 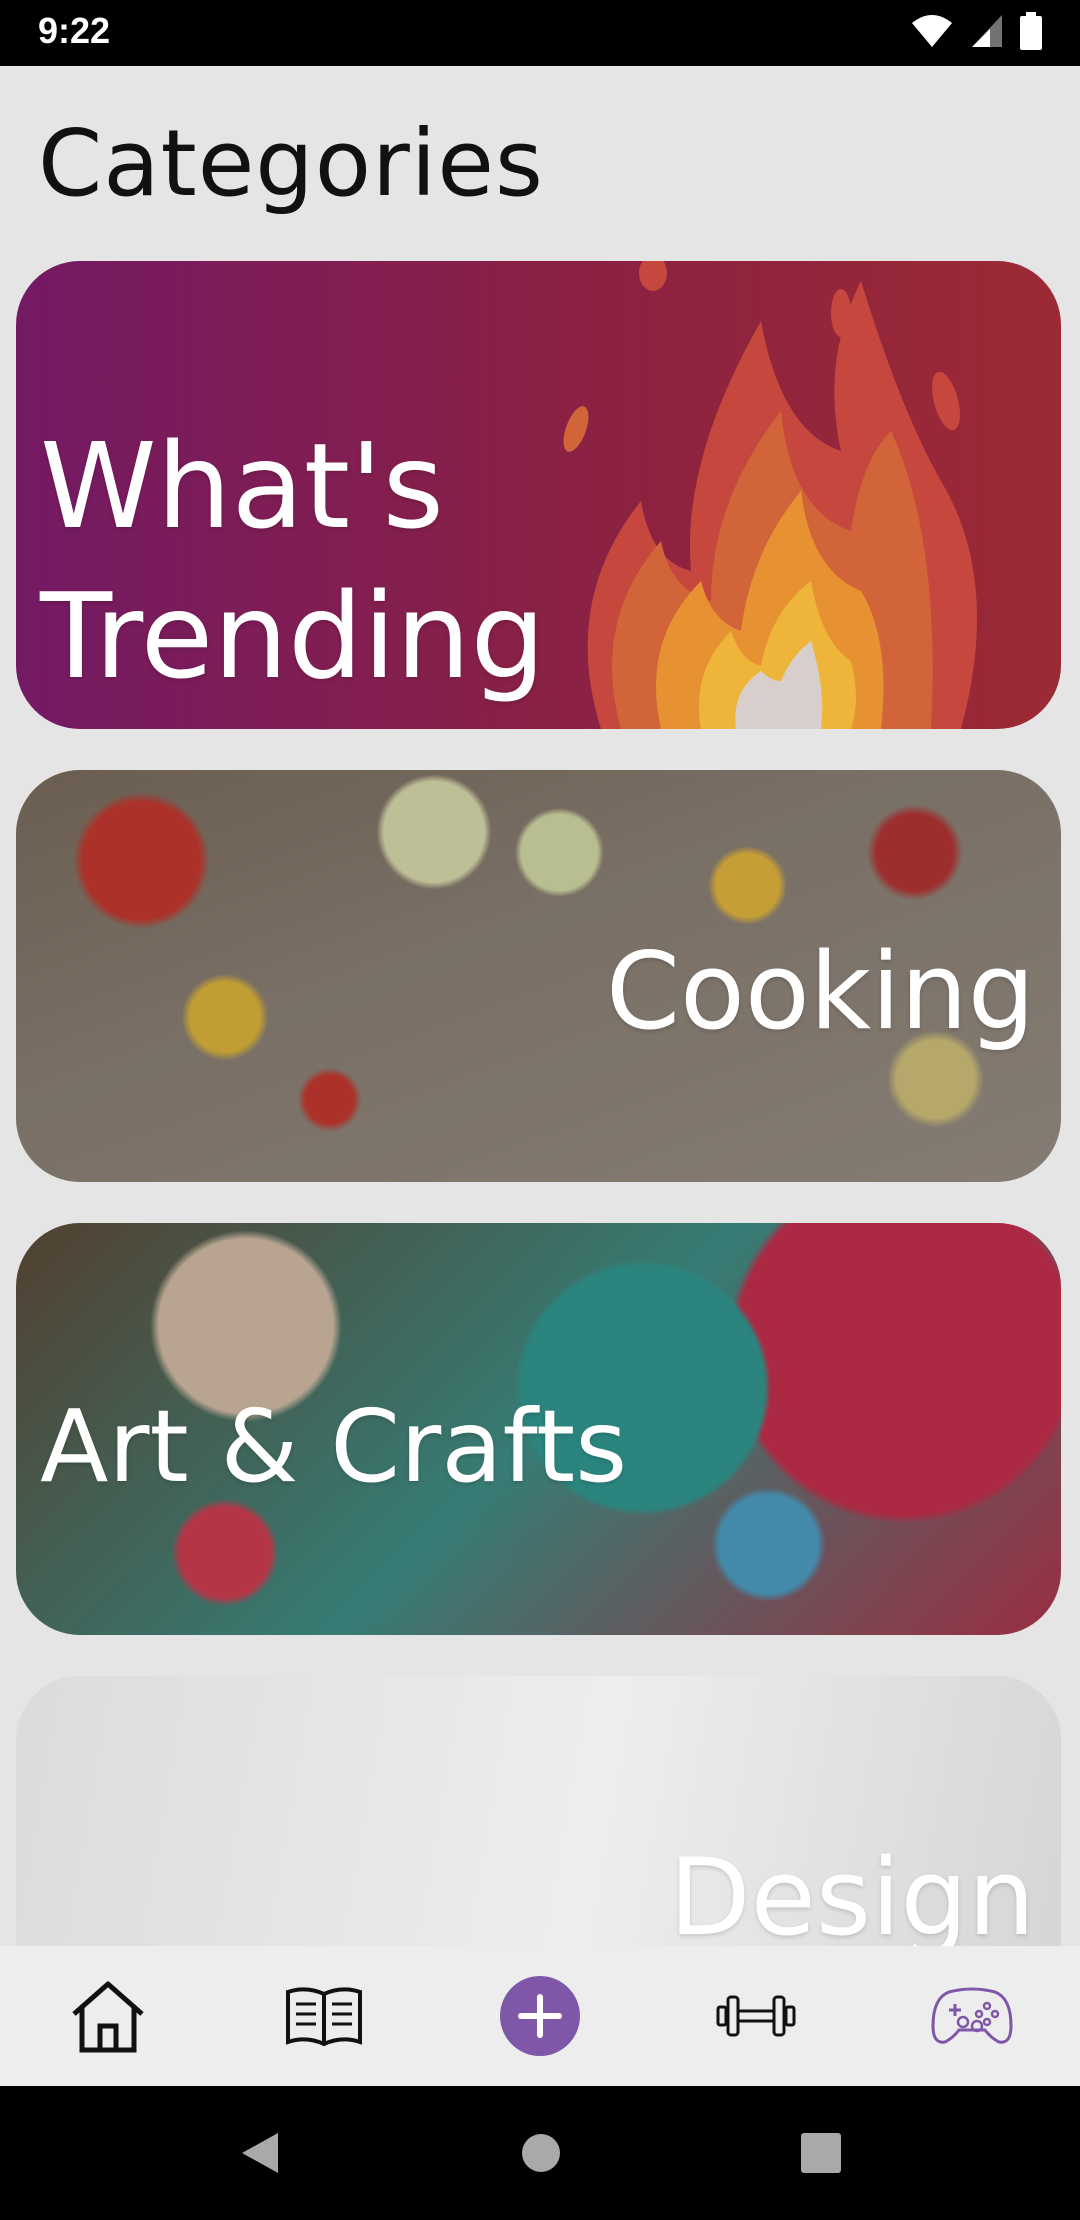 I want to click on status-bar: 9:22, so click(x=540, y=33).